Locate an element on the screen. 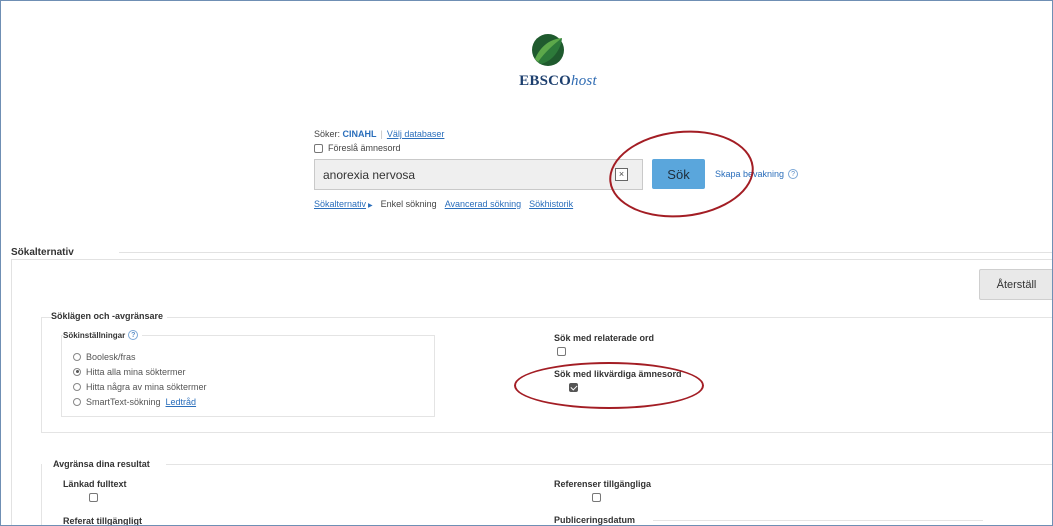 This screenshot has width=1053, height=526. search-input is located at coordinates (465, 174).